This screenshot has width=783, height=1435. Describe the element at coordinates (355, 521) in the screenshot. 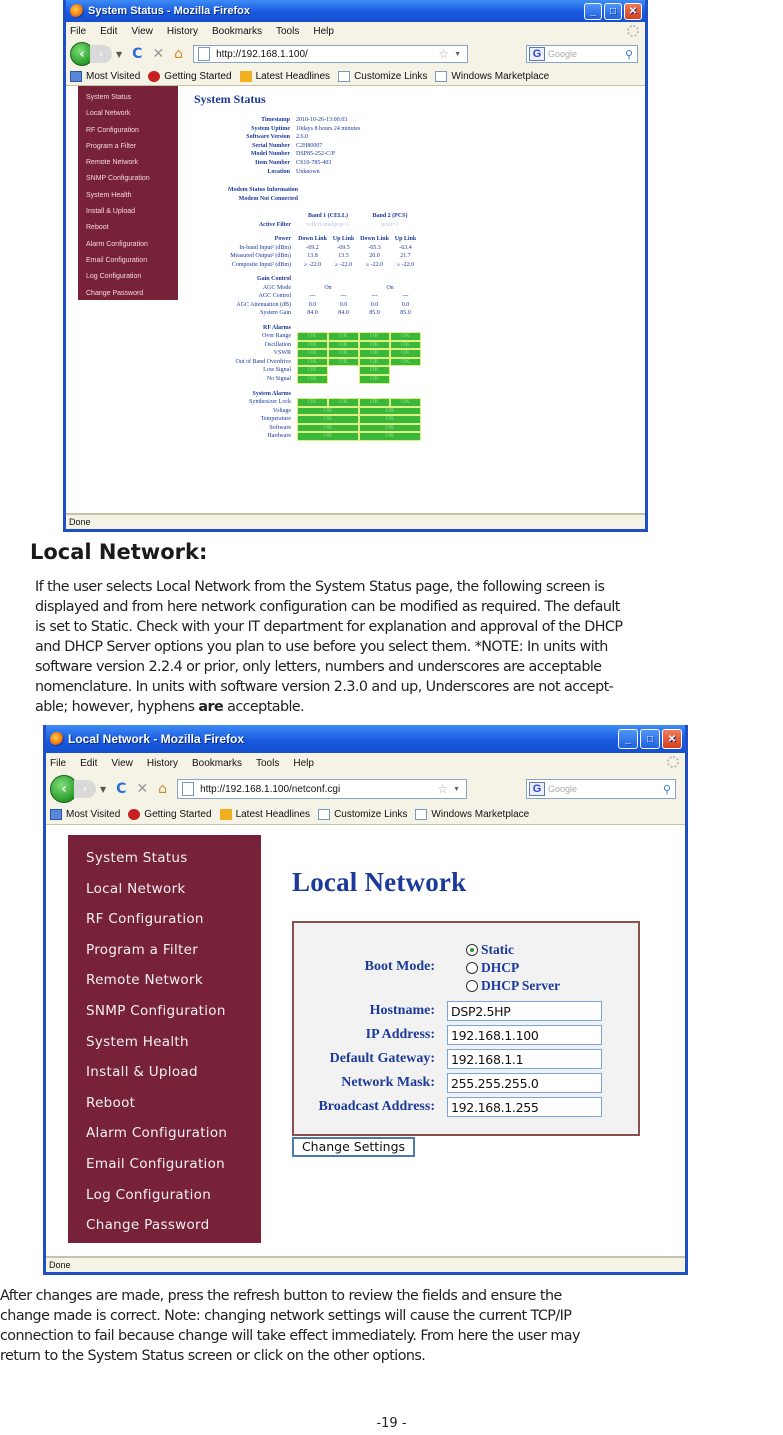

I see `status-bar: Done` at that location.